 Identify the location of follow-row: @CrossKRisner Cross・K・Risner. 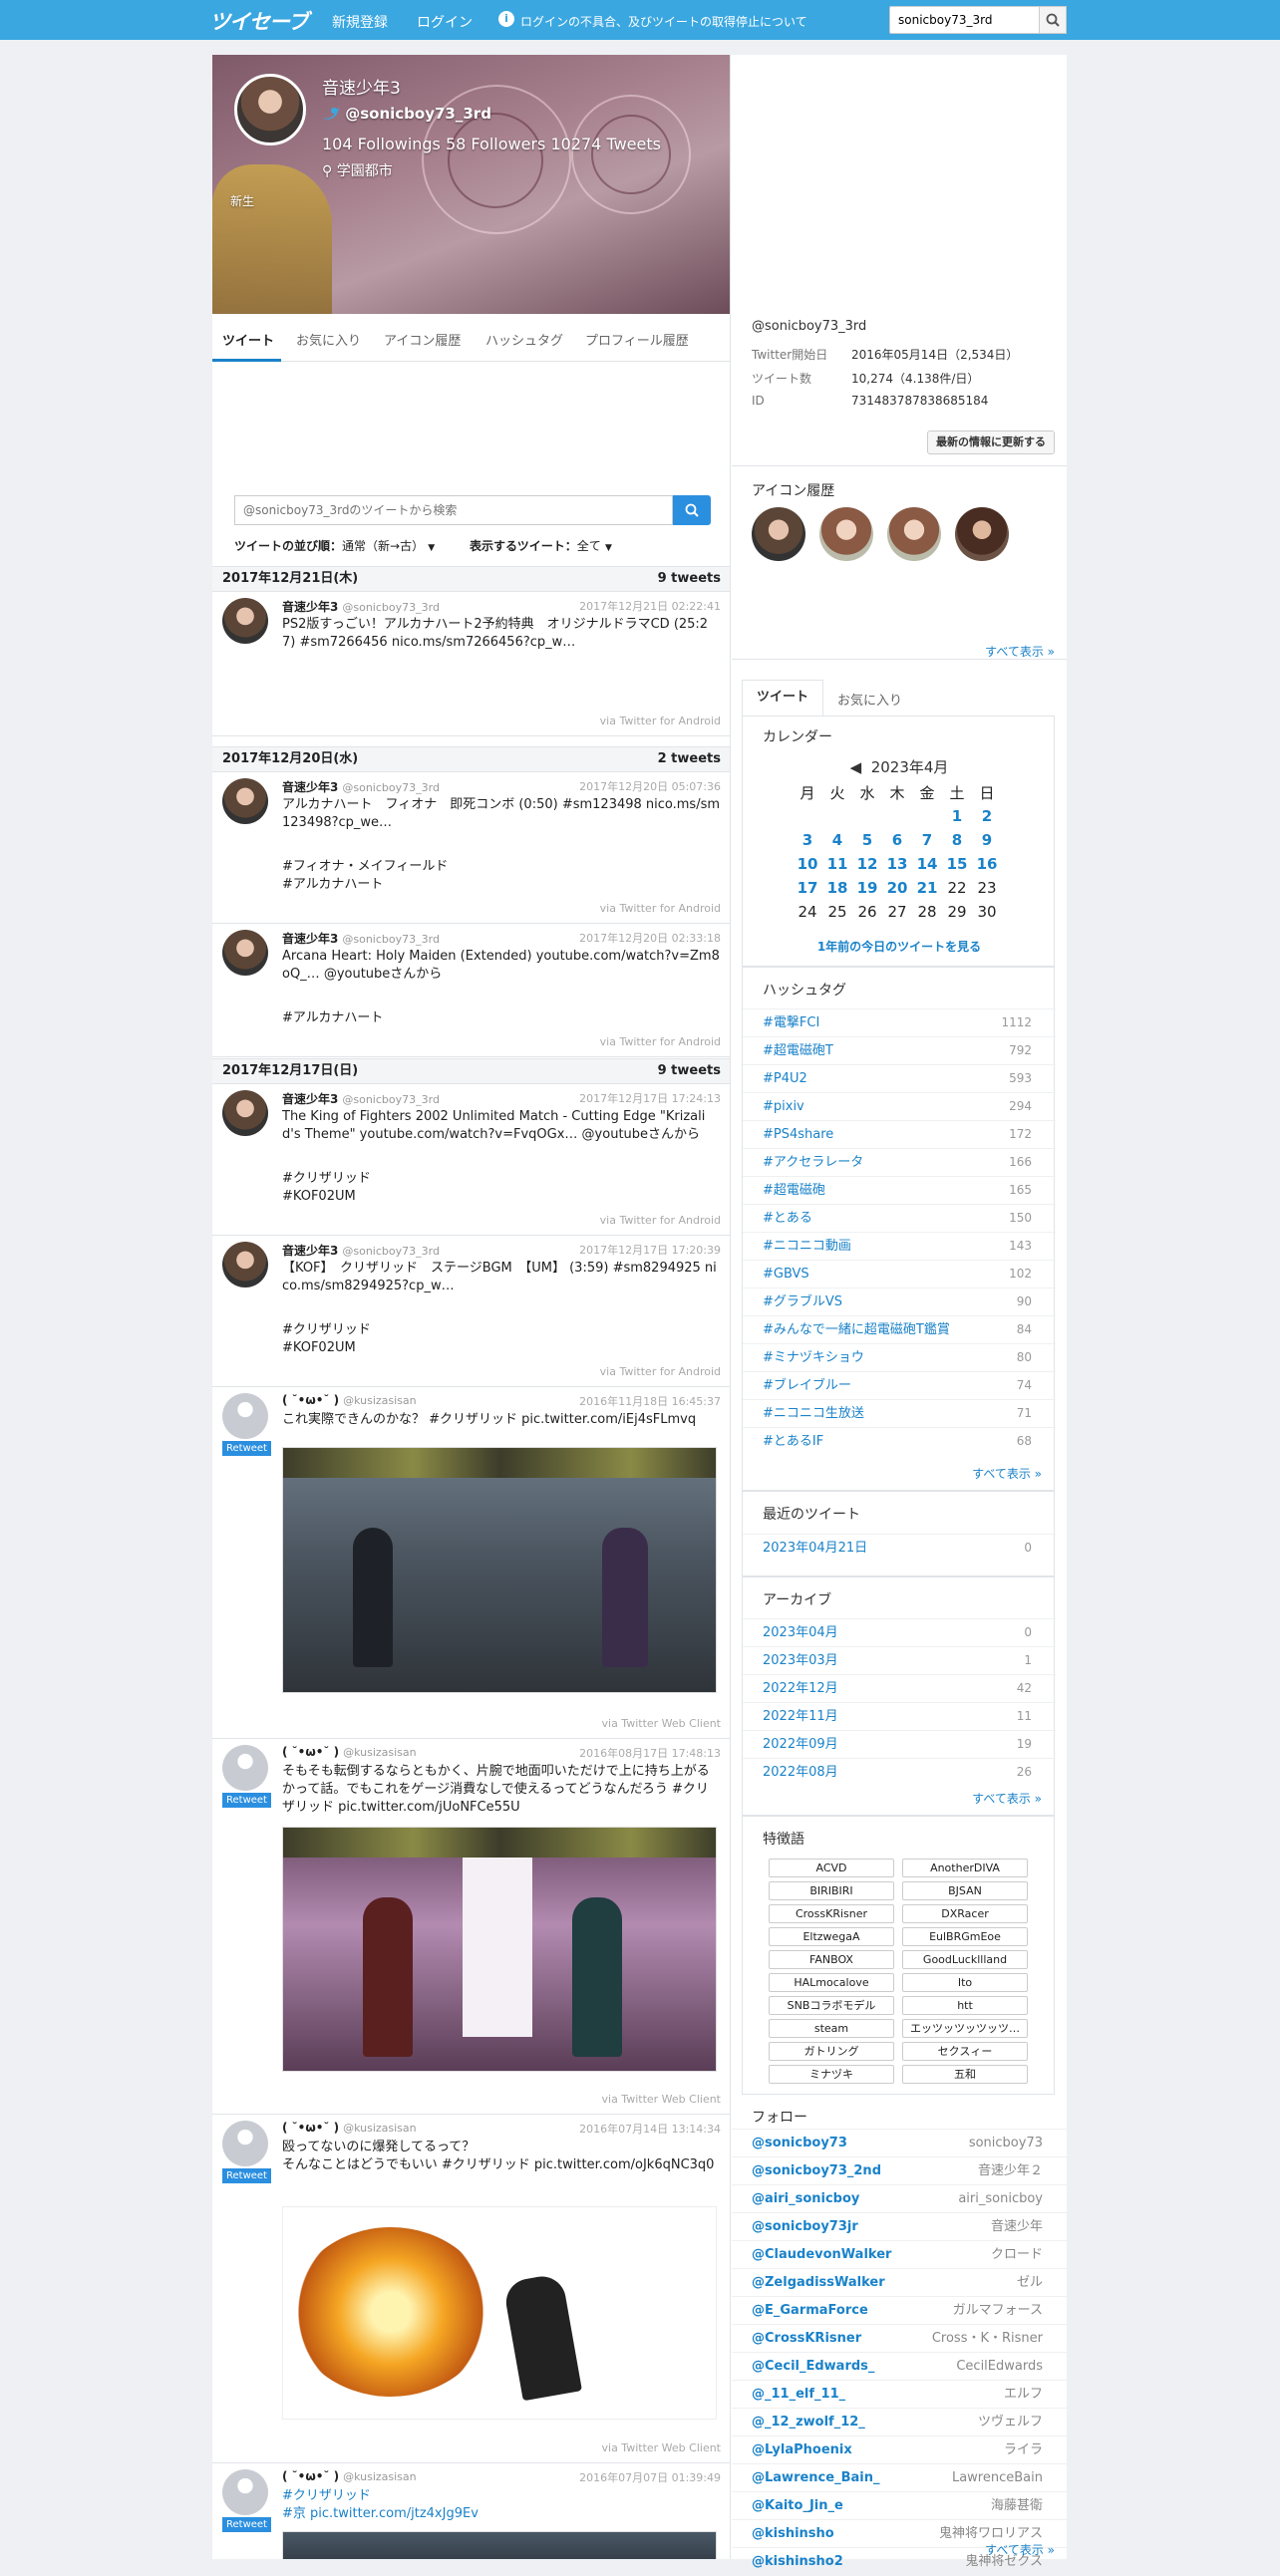
(899, 2338).